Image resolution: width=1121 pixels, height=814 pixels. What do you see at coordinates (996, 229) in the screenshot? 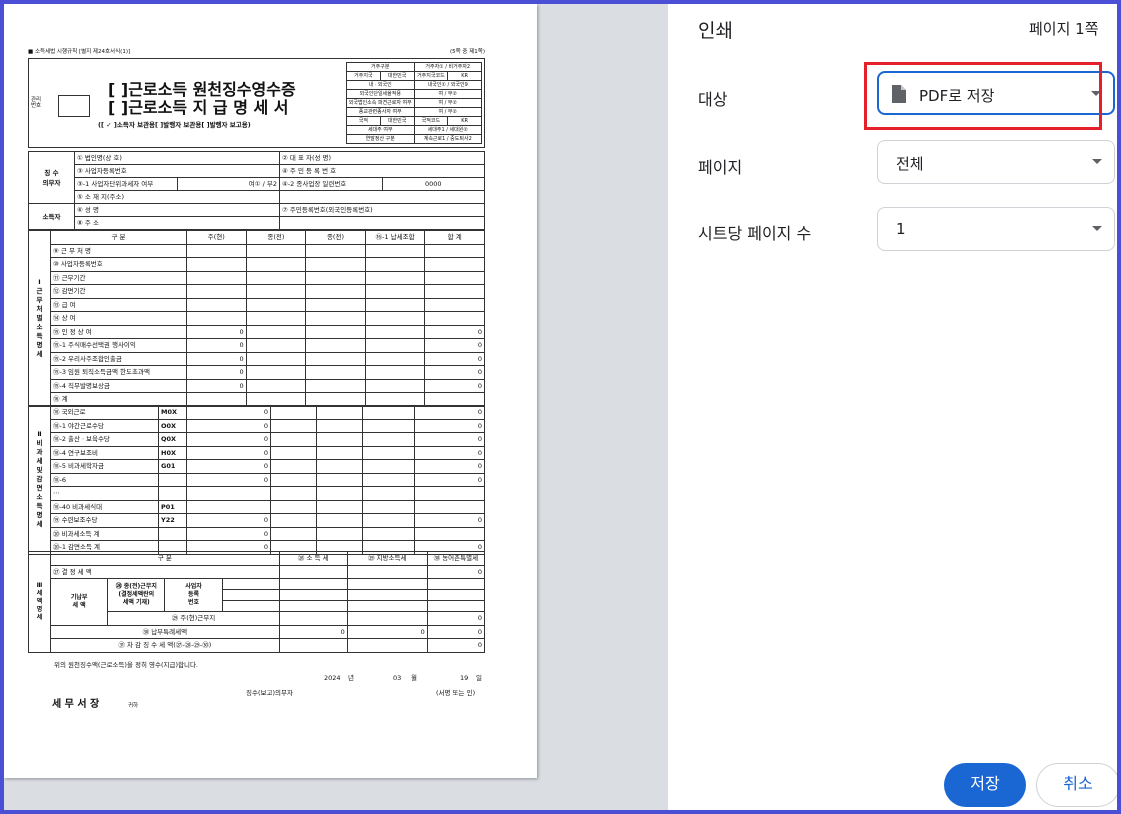
I see `pages-per-sheet-select: 1` at bounding box center [996, 229].